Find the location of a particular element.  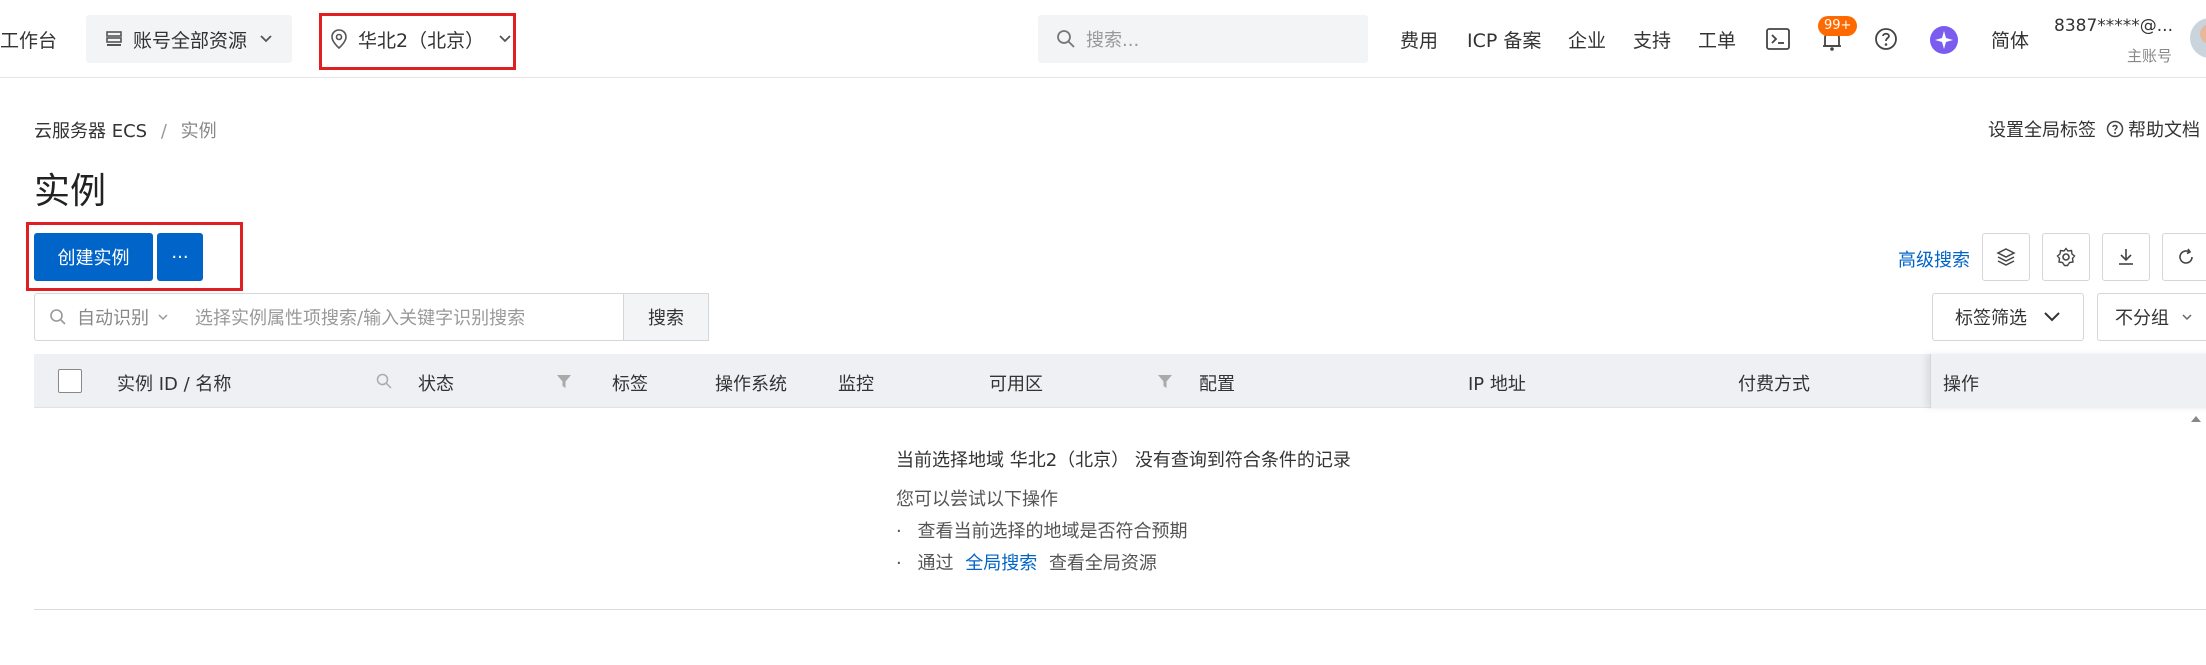

column-operations: 操作 is located at coordinates (1961, 384).